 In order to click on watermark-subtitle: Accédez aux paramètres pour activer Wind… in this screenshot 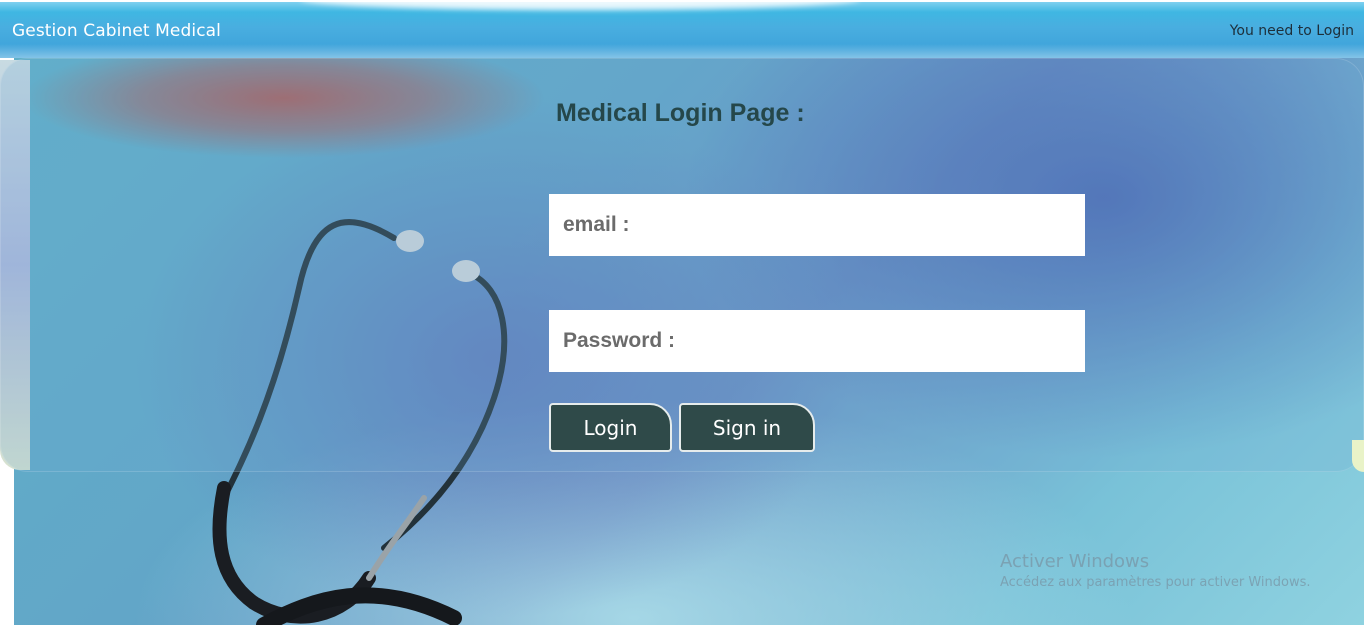, I will do `click(1155, 582)`.